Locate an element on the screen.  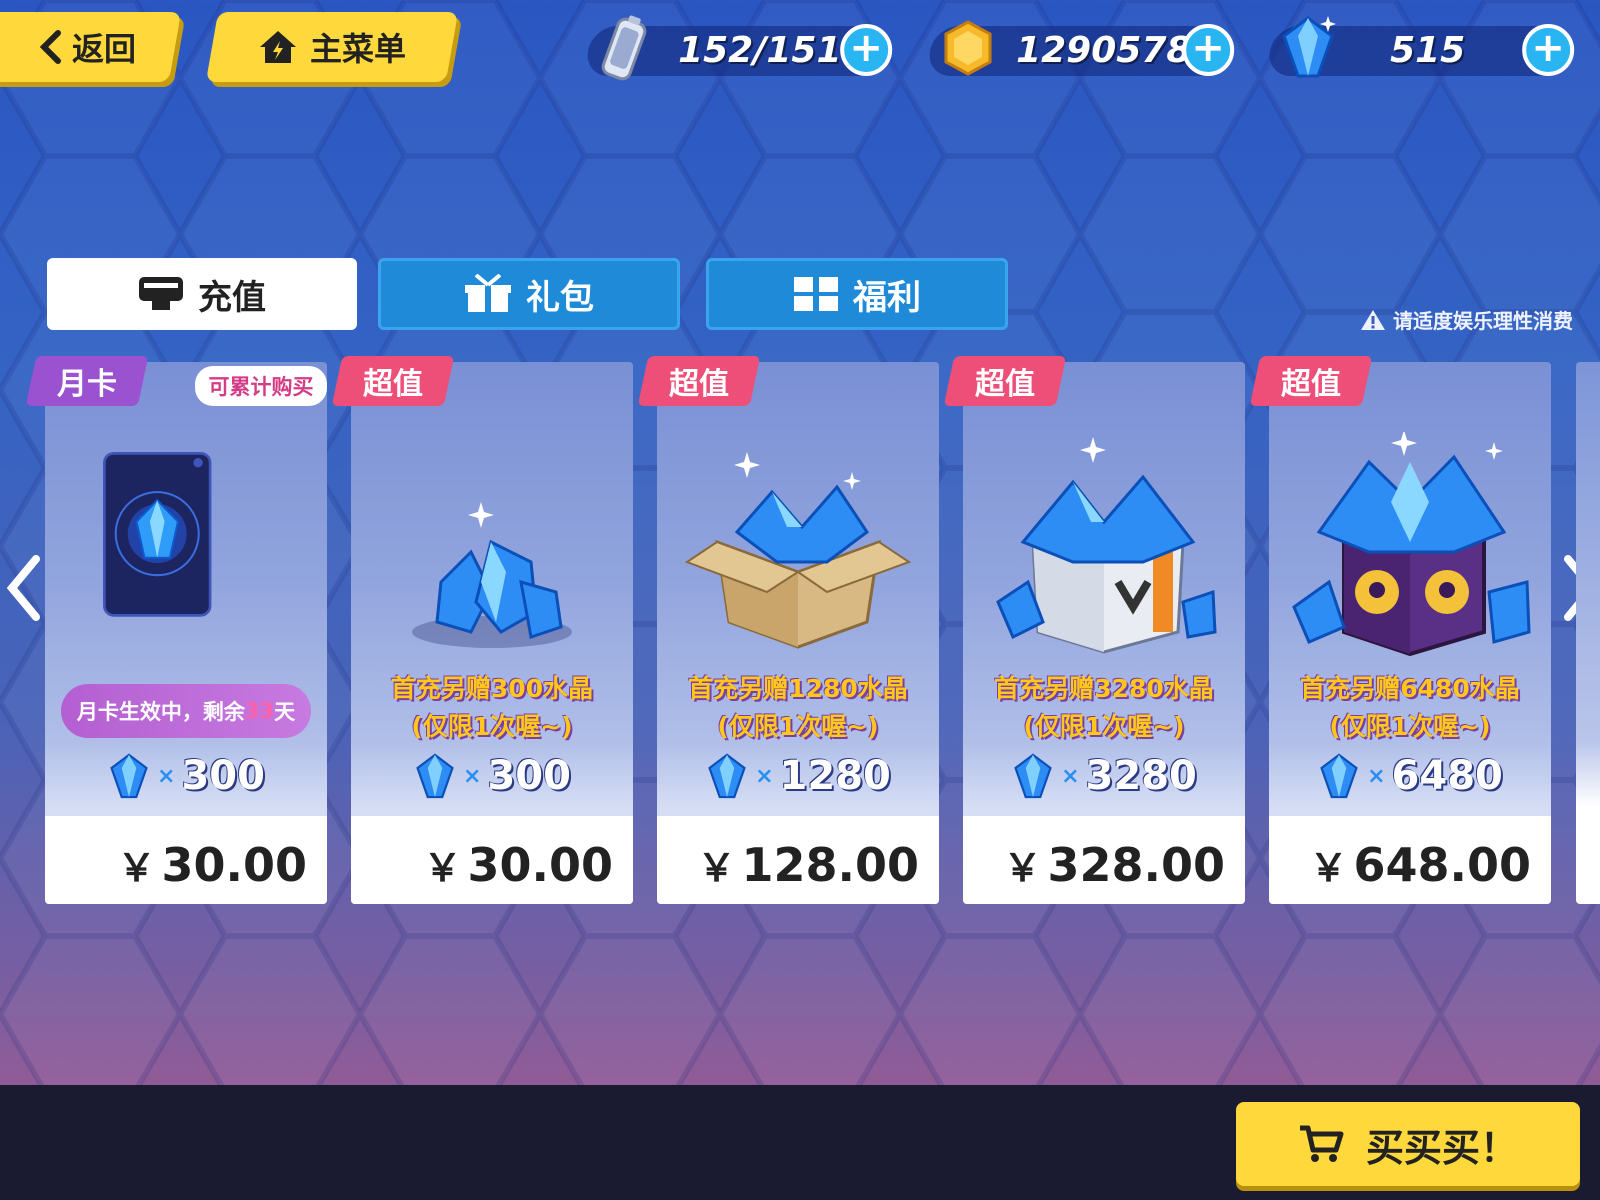
stackable-badge-text: 可累计购买 is located at coordinates (261, 387).